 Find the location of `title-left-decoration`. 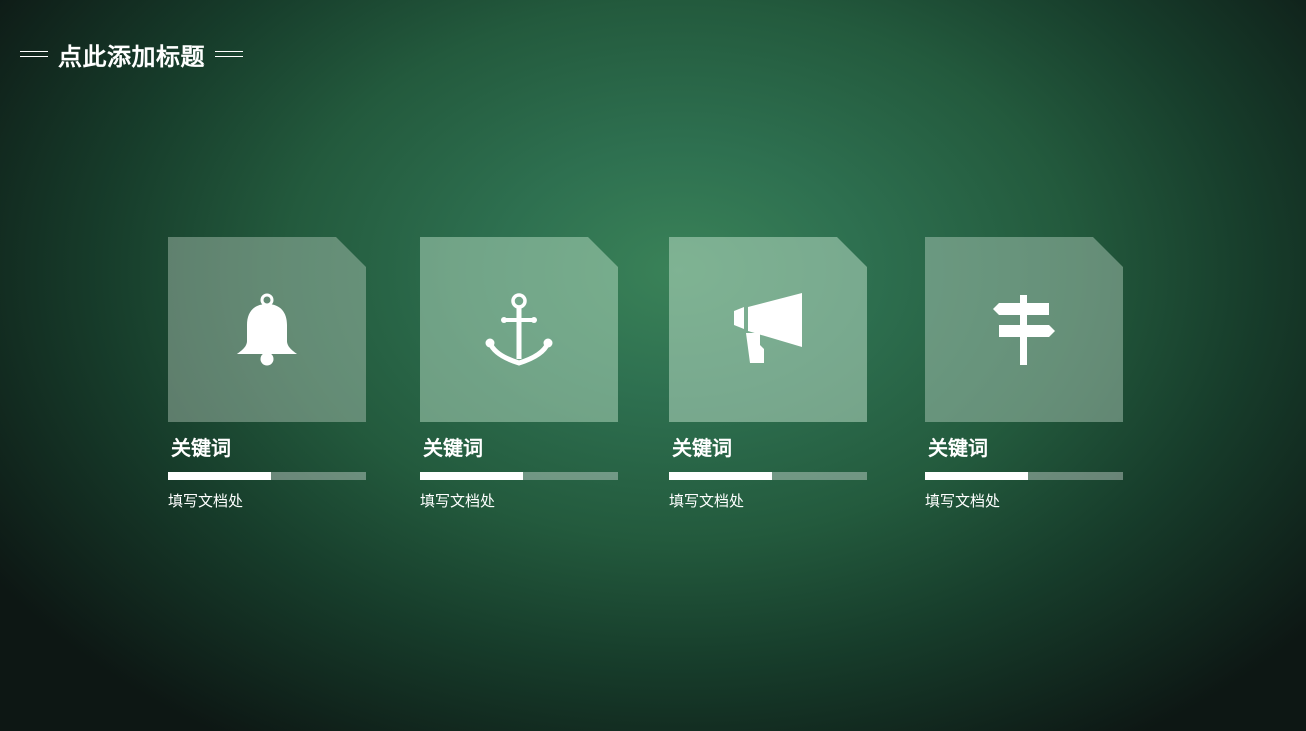

title-left-decoration is located at coordinates (34, 54).